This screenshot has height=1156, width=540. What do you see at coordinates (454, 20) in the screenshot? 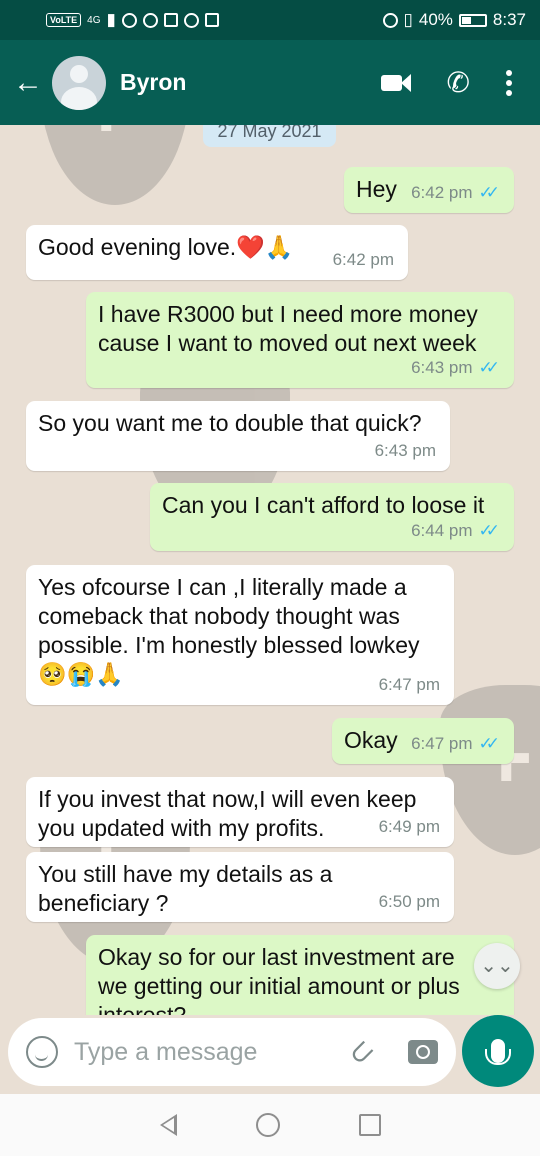
I see `status-right-icons: ▯ 40% 8:37` at bounding box center [454, 20].